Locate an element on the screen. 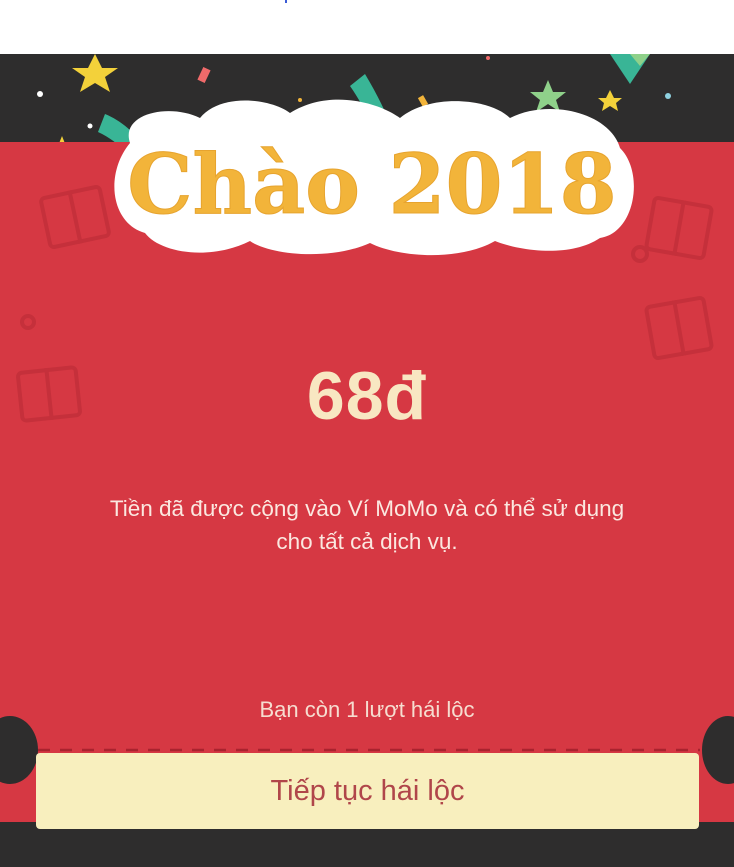  turns-remaining: Bạn còn 1 lượt hái lộc is located at coordinates (367, 709).